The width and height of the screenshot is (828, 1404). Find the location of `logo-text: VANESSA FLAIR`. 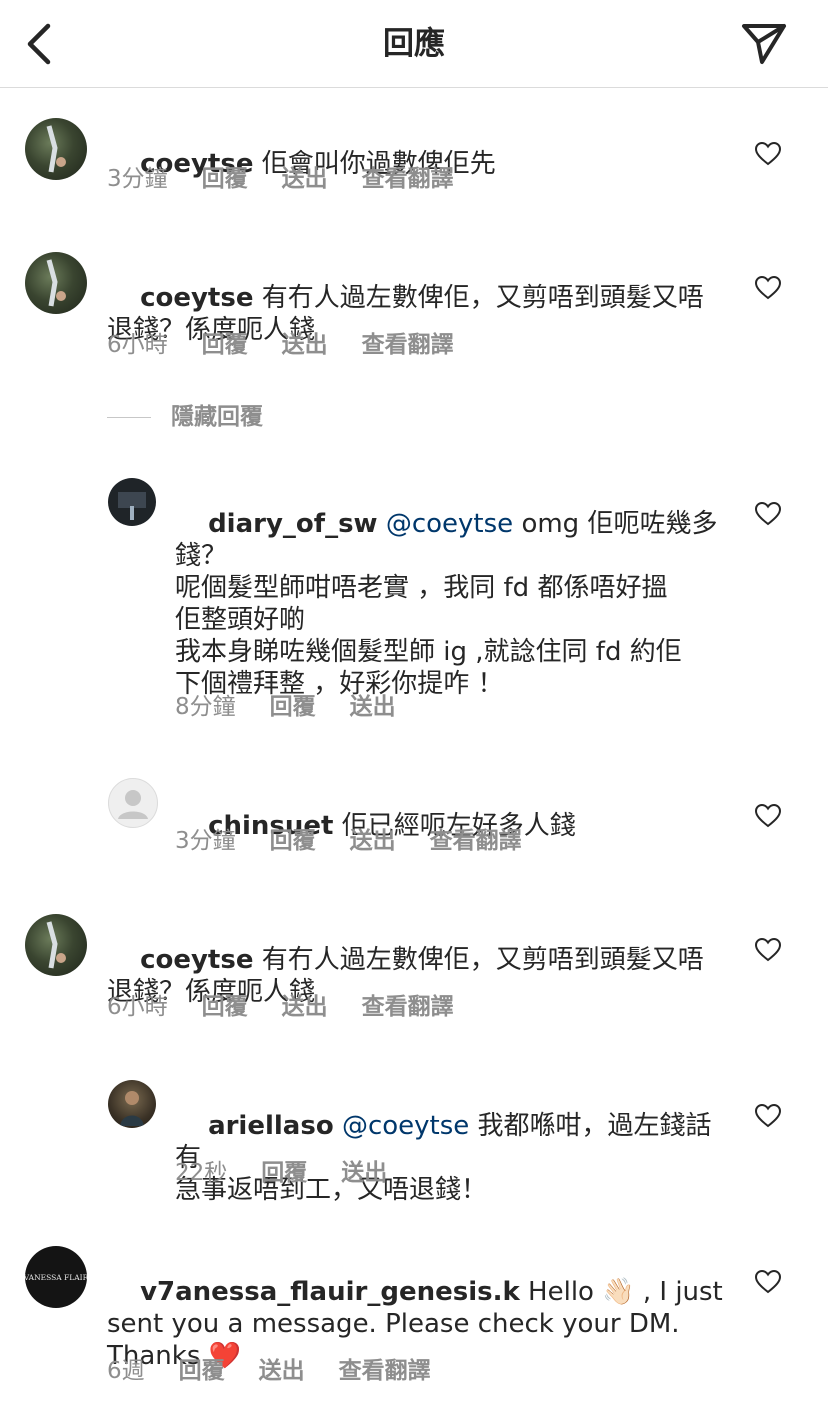

logo-text: VANESSA FLAIR is located at coordinates (56, 1277).